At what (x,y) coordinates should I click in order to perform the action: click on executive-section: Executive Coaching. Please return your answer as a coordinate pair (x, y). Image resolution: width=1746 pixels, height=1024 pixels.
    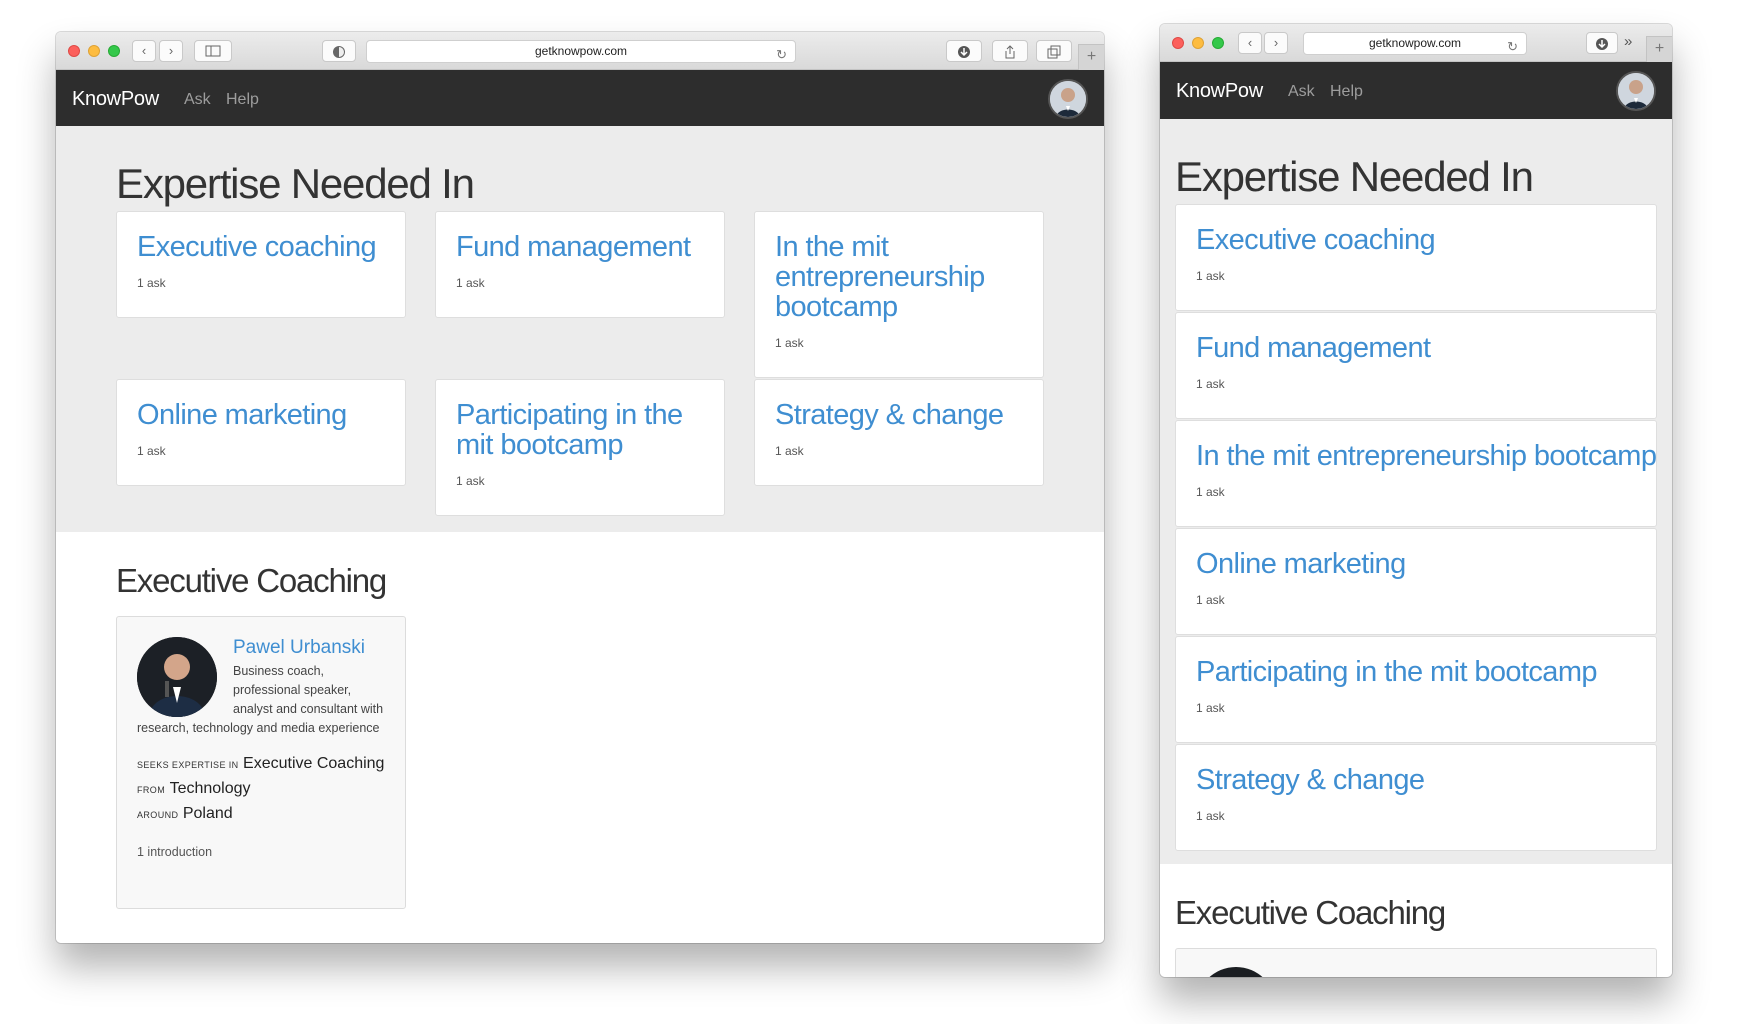
    Looking at the image, I should click on (1416, 920).